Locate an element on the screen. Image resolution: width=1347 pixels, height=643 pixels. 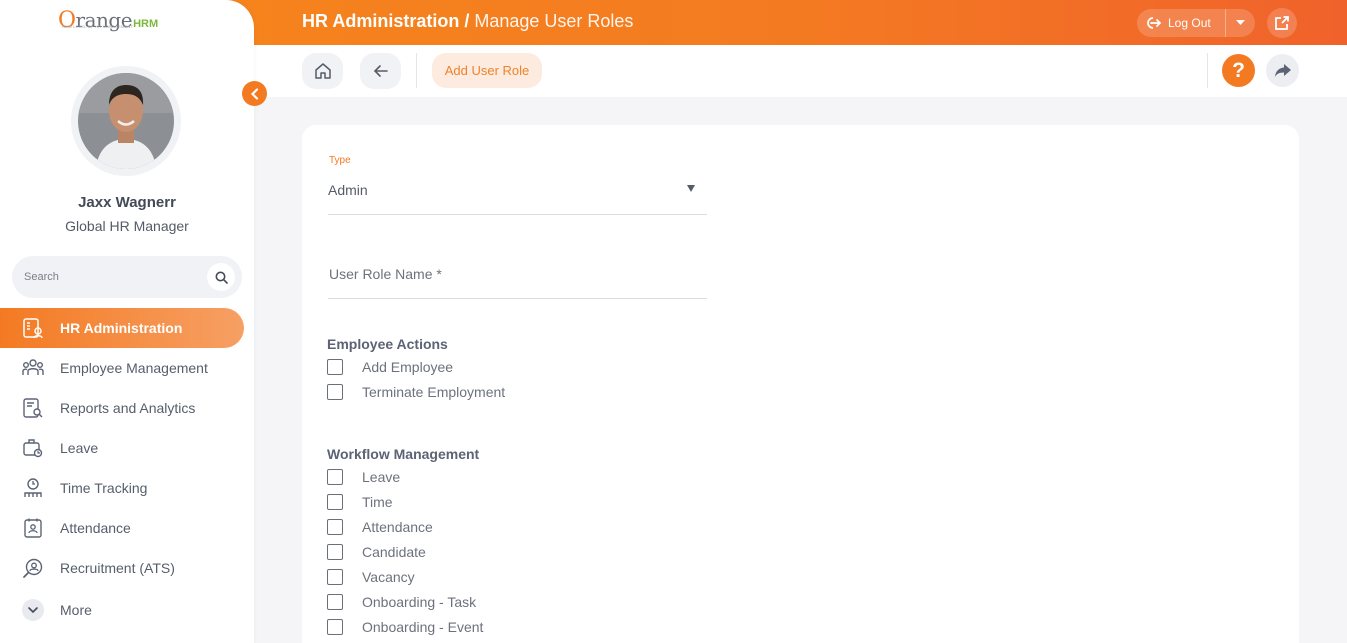
back-button is located at coordinates (380, 71).